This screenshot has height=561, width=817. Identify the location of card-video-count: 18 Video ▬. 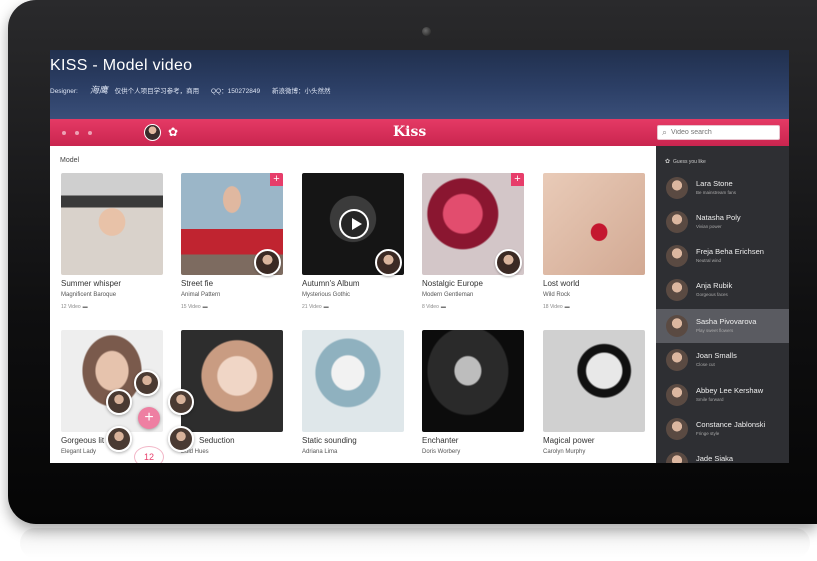
(556, 307).